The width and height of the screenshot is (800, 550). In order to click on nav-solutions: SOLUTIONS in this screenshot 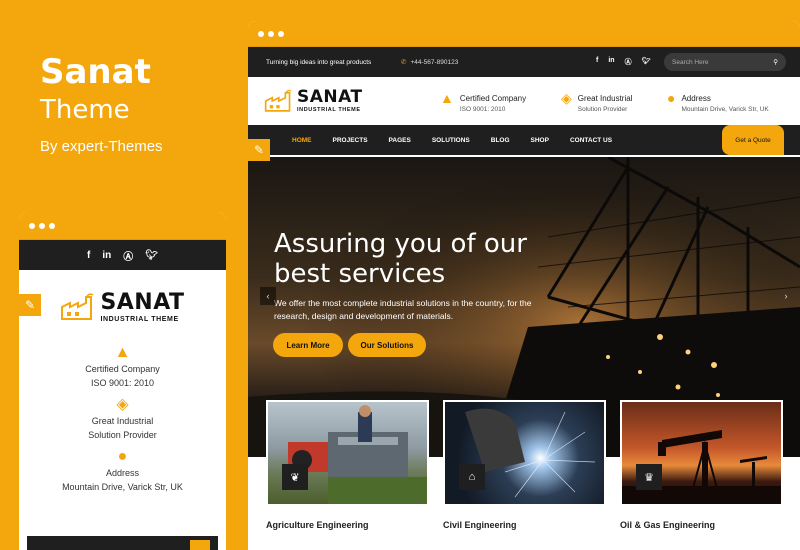, I will do `click(451, 140)`.